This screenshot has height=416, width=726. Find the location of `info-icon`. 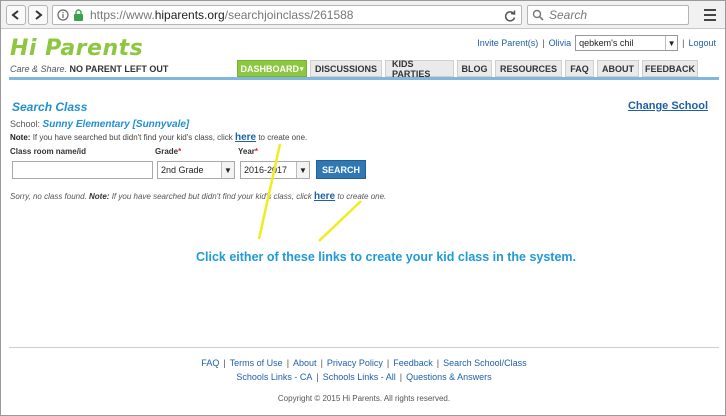

info-icon is located at coordinates (63, 15).